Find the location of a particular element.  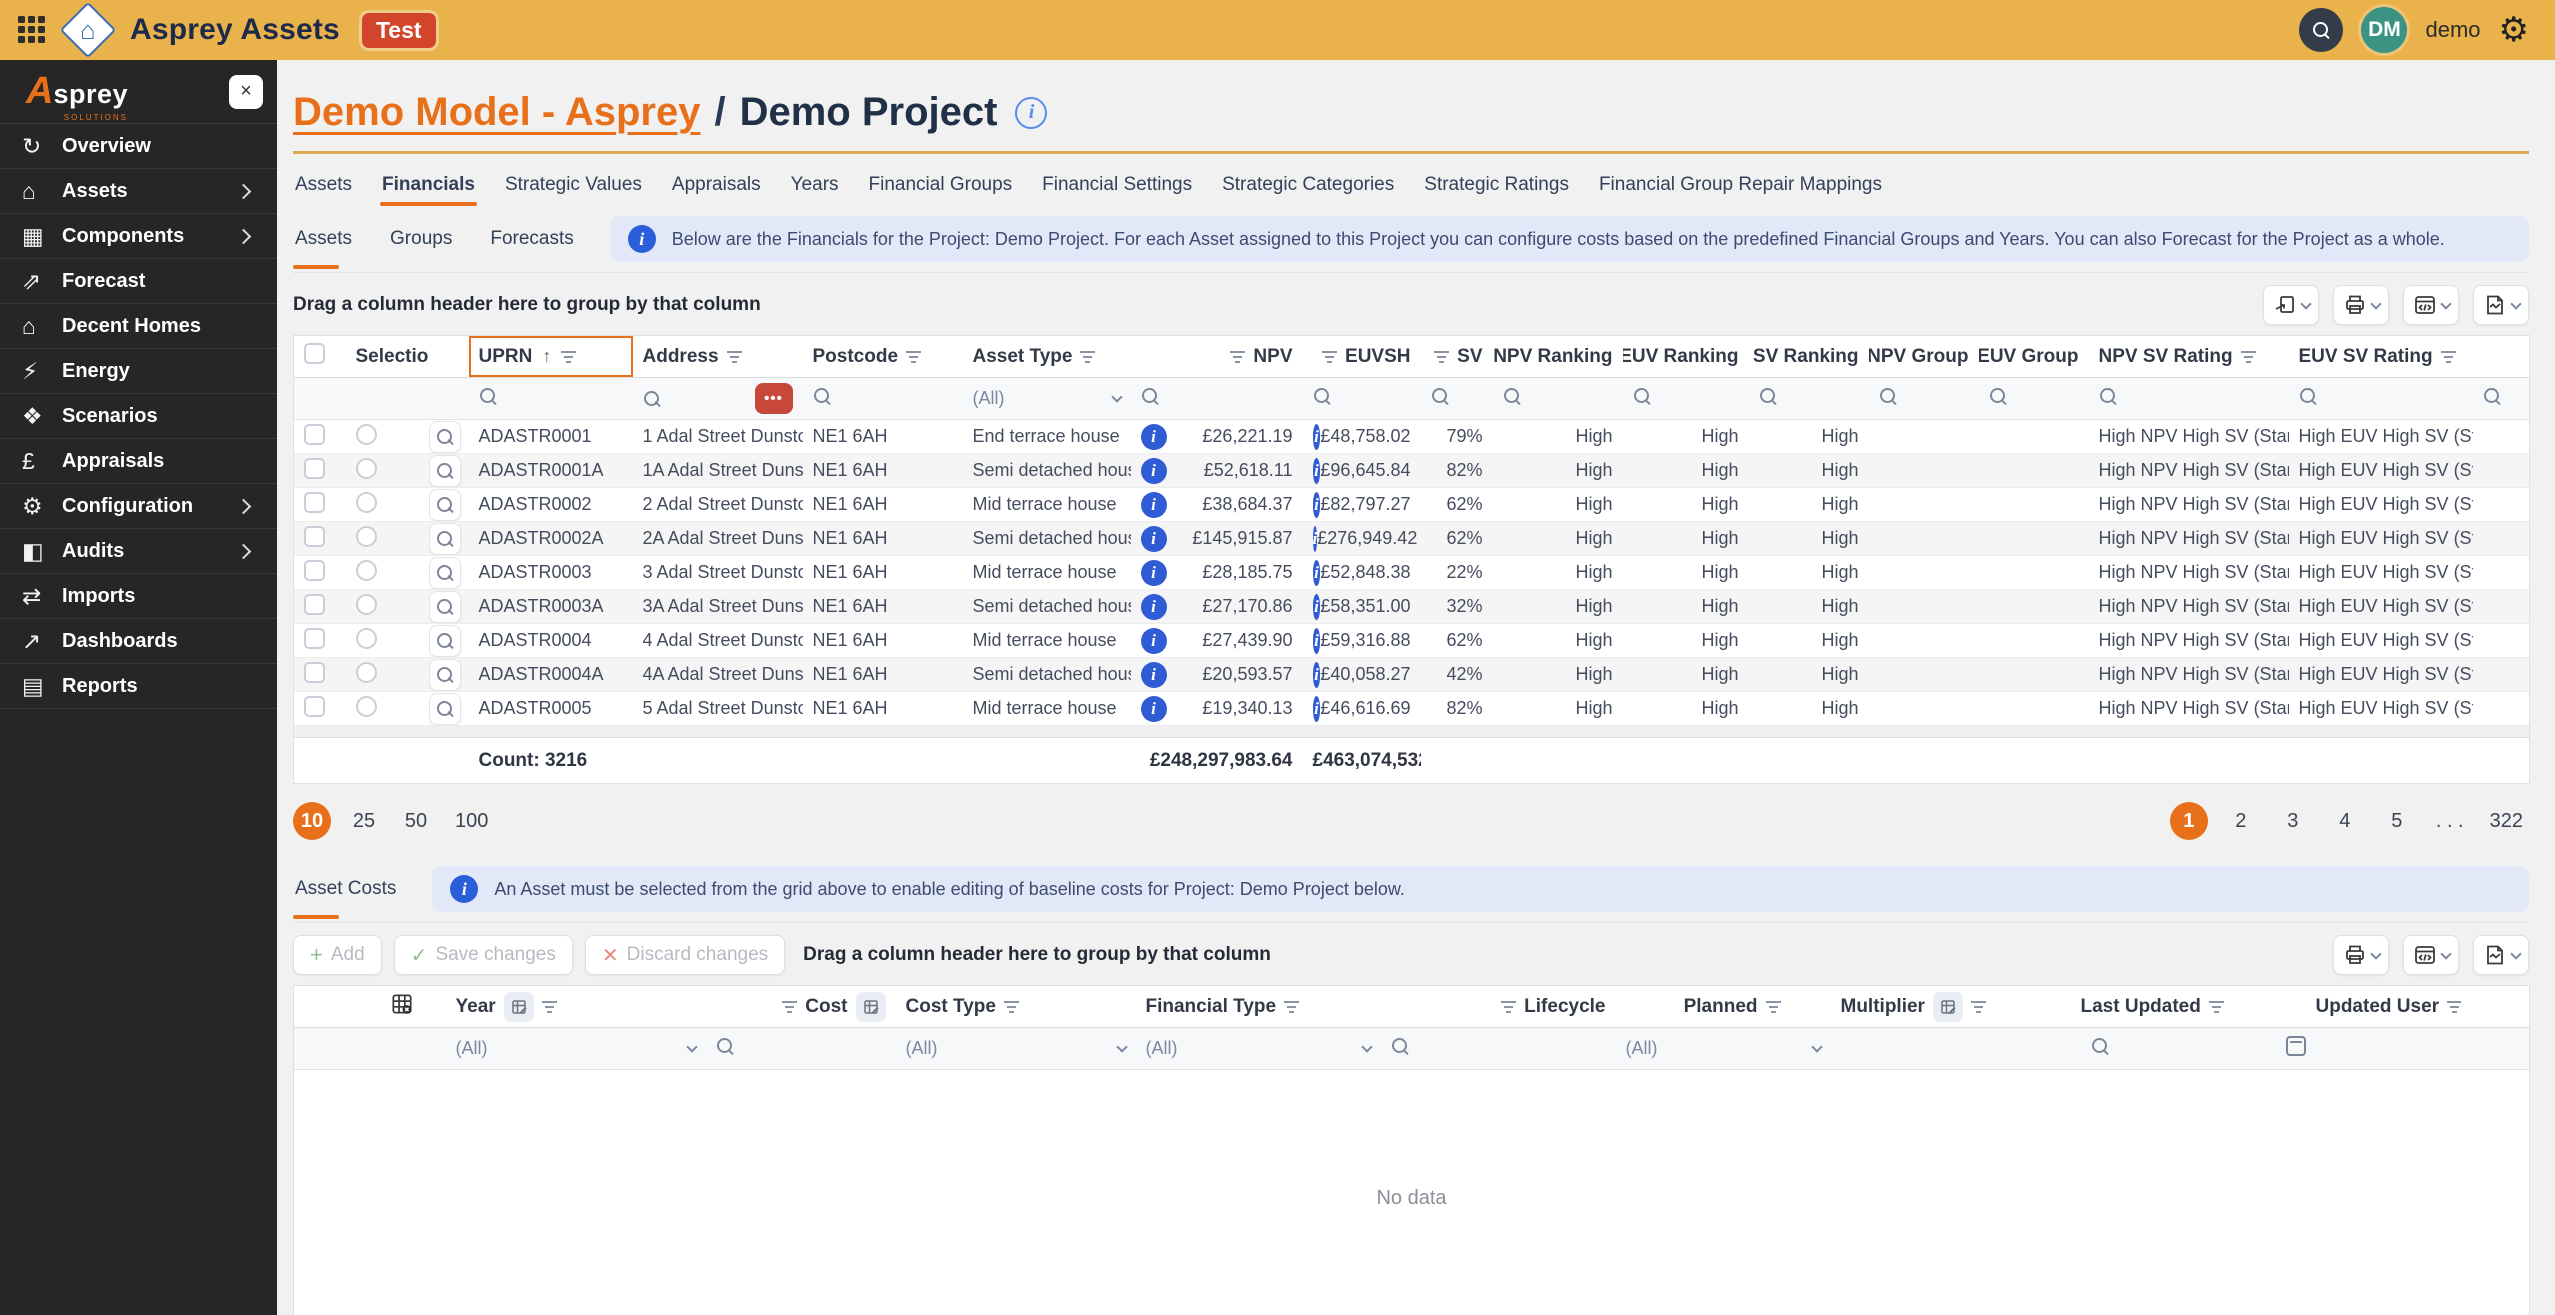

page-size-option: 25 is located at coordinates (364, 821).